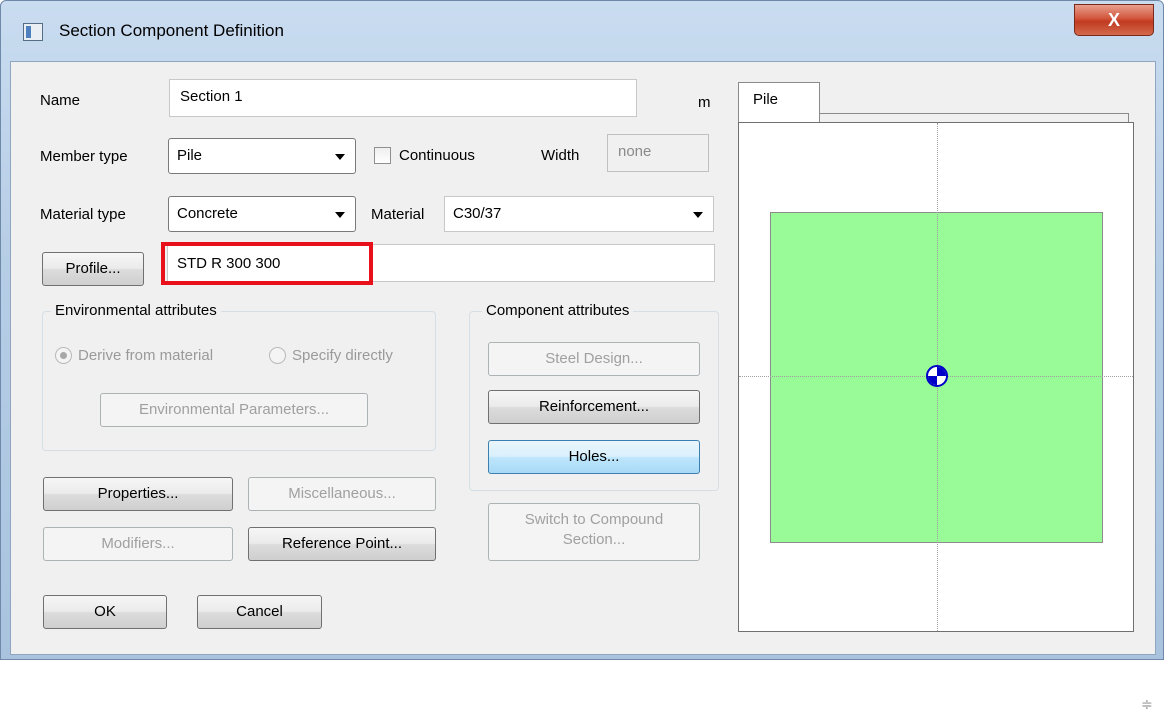 The image size is (1164, 713). I want to click on window-icon, so click(33, 32).